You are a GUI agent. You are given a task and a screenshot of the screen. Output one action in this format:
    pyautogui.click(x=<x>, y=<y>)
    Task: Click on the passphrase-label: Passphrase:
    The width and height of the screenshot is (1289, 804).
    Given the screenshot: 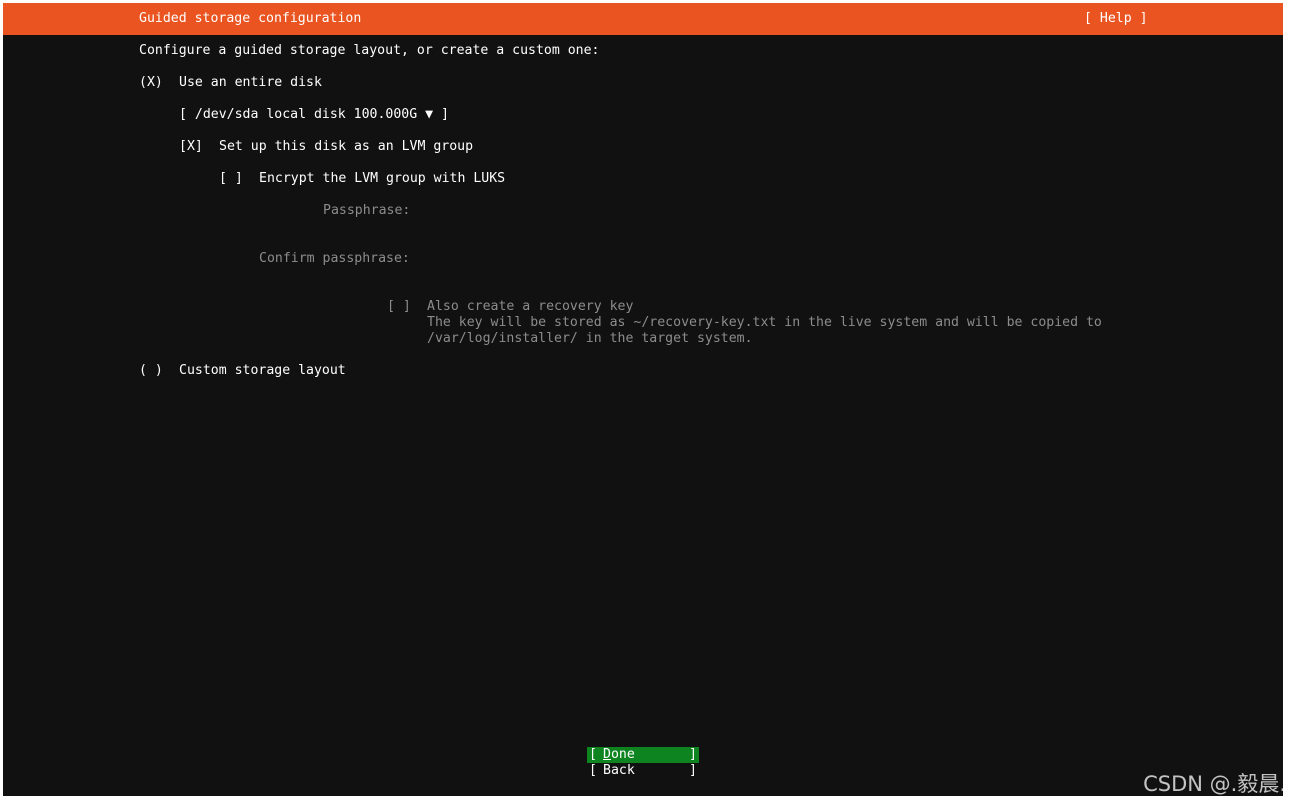 What is the action you would take?
    pyautogui.click(x=367, y=210)
    